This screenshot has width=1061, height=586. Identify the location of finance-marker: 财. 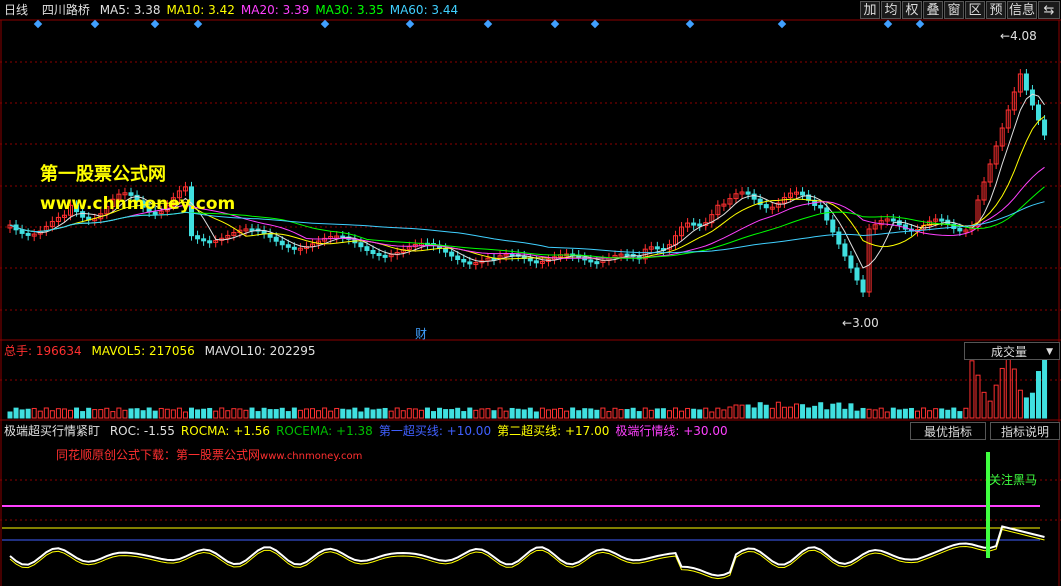
(421, 333).